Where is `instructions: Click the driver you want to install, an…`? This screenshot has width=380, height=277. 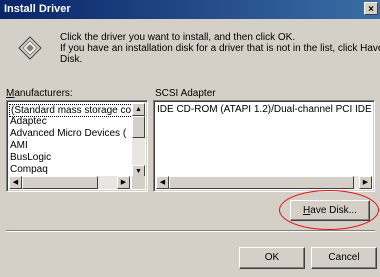 instructions: Click the driver you want to install, an… is located at coordinates (220, 48).